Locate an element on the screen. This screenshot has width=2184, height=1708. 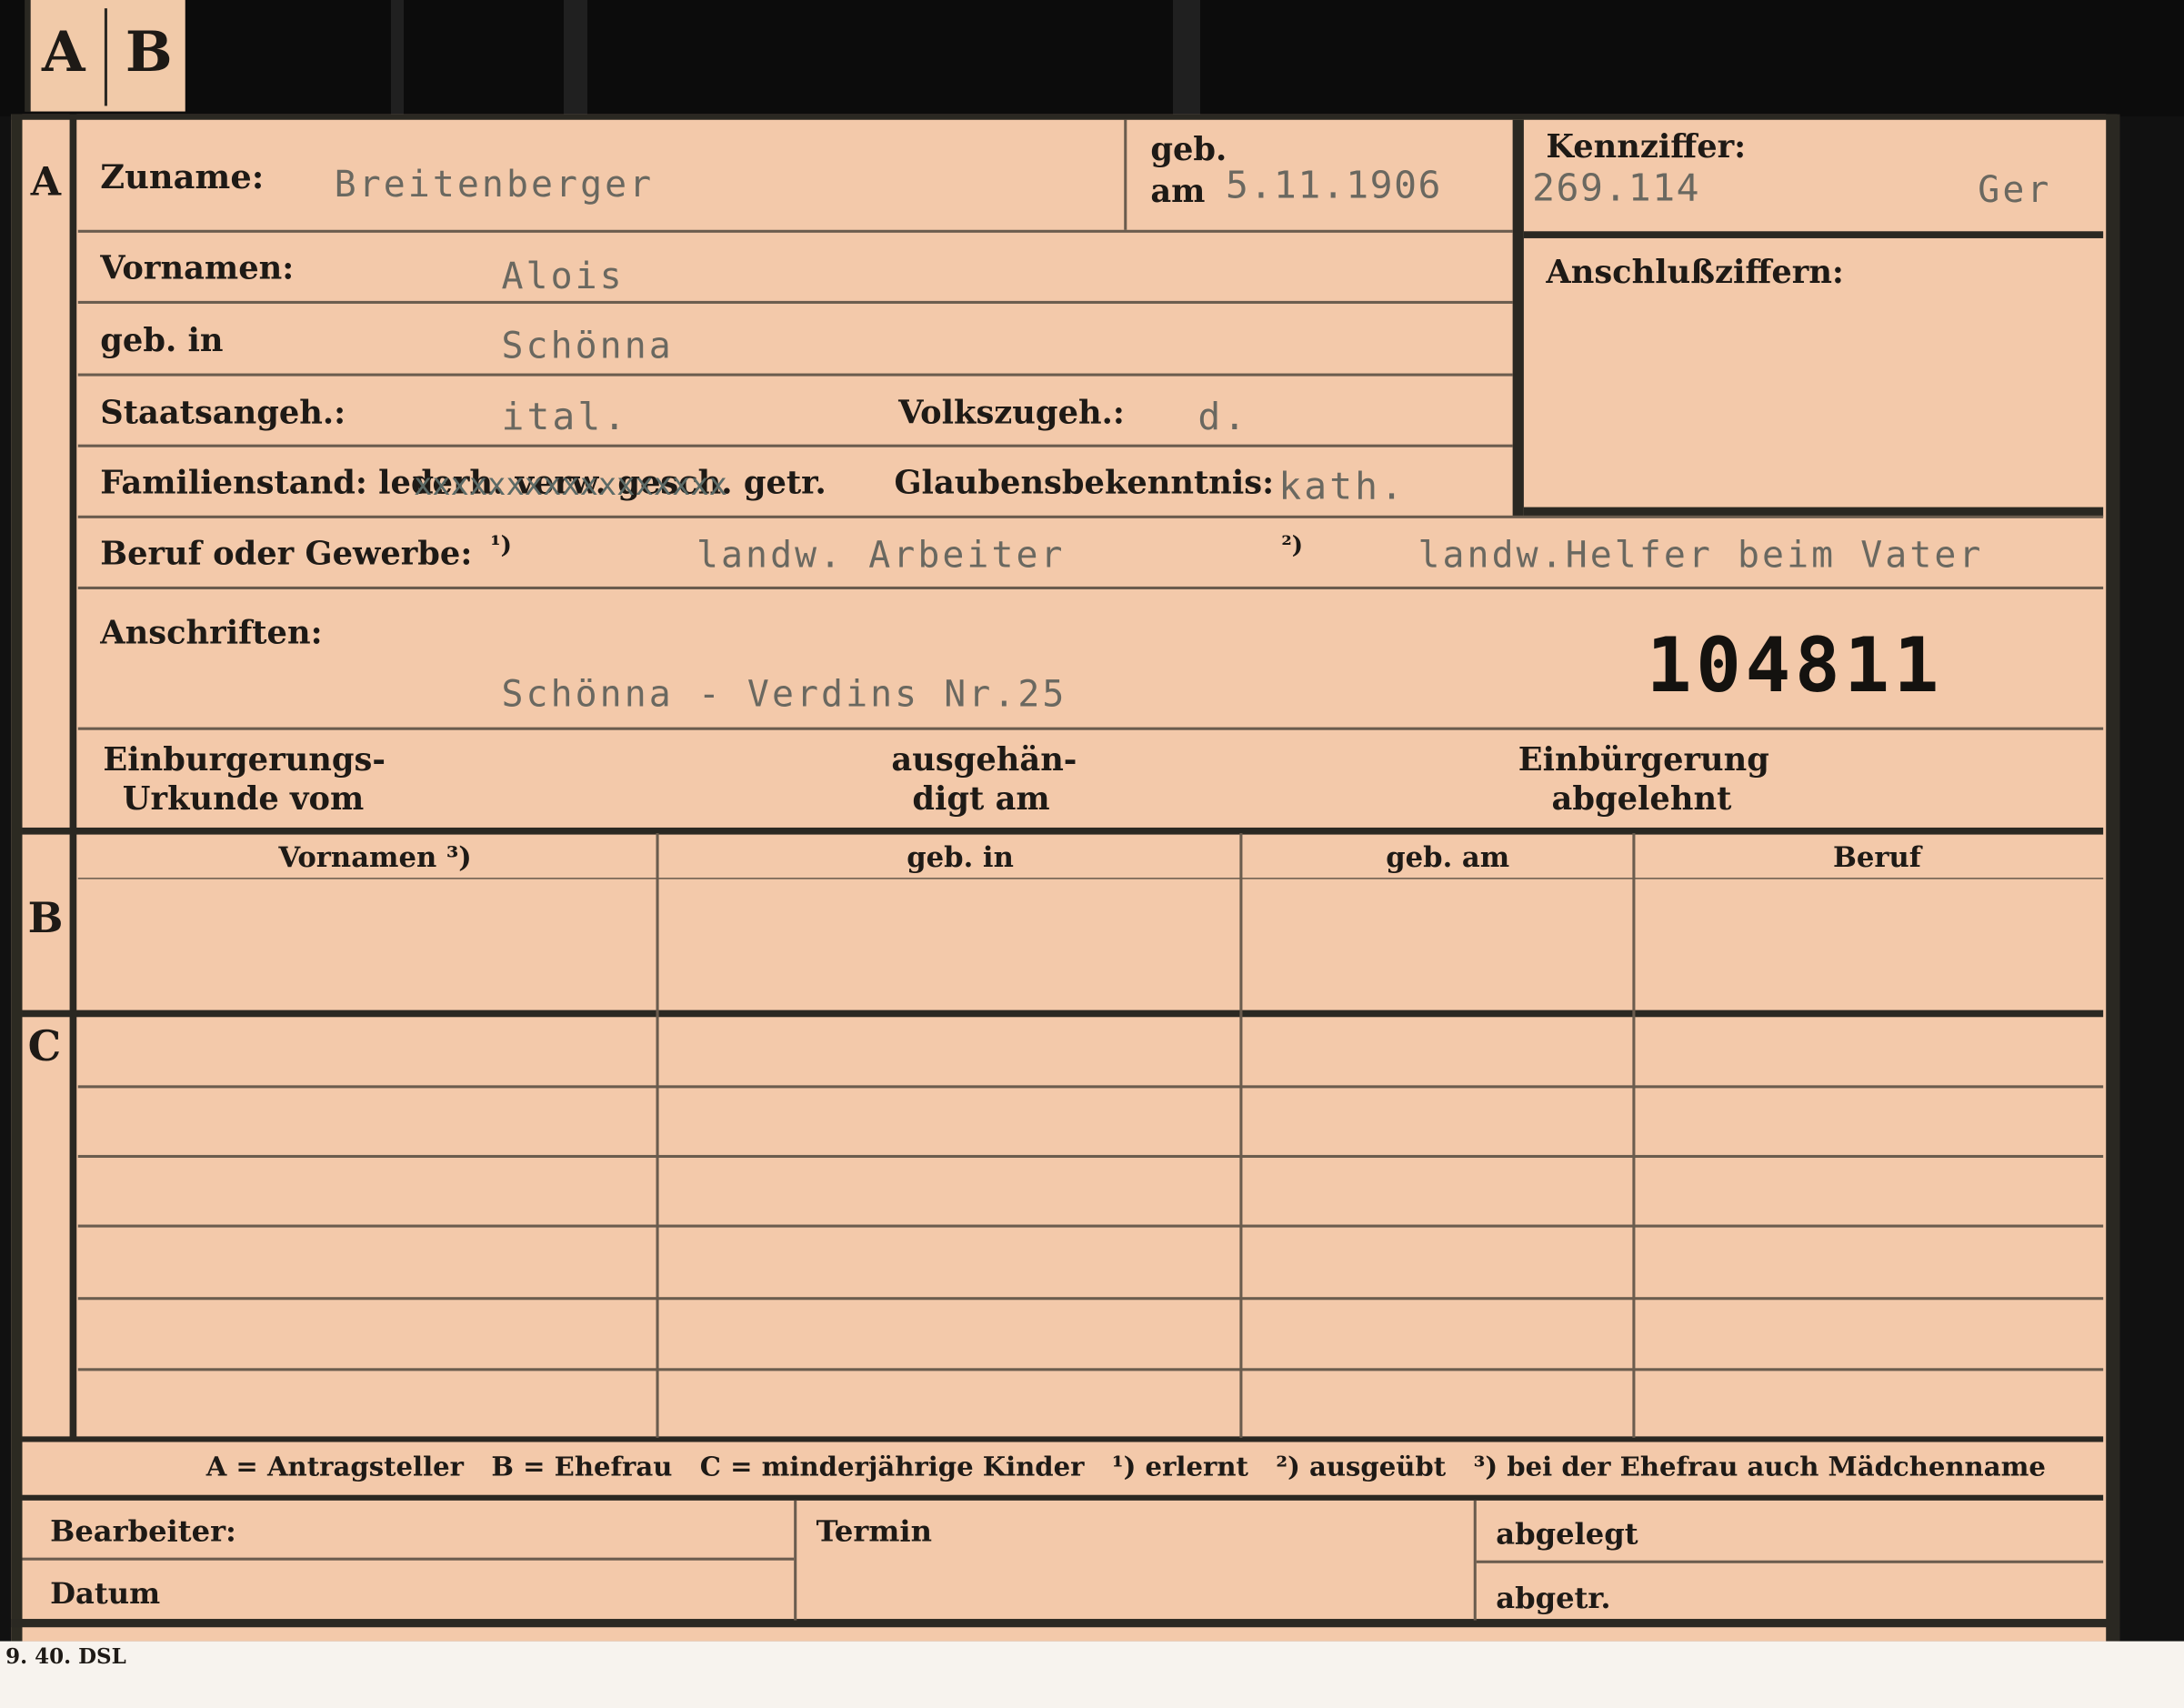
table-header-geb-in: geb. in is located at coordinates (960, 856).